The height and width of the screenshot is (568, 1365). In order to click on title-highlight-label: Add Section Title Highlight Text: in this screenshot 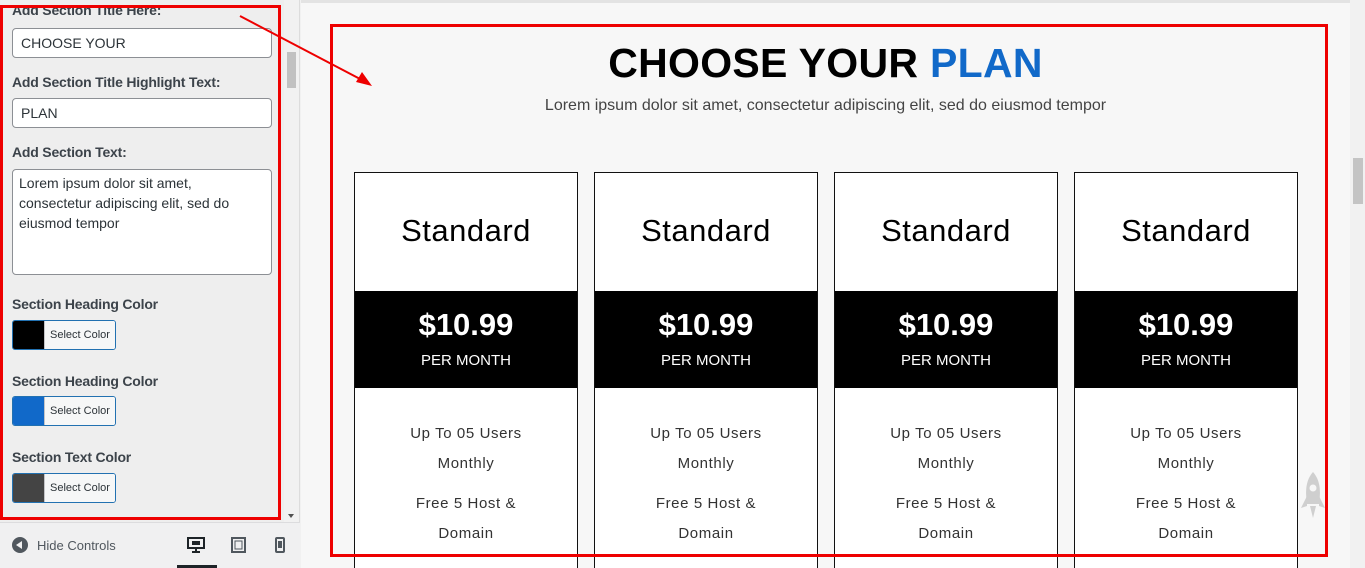, I will do `click(116, 82)`.